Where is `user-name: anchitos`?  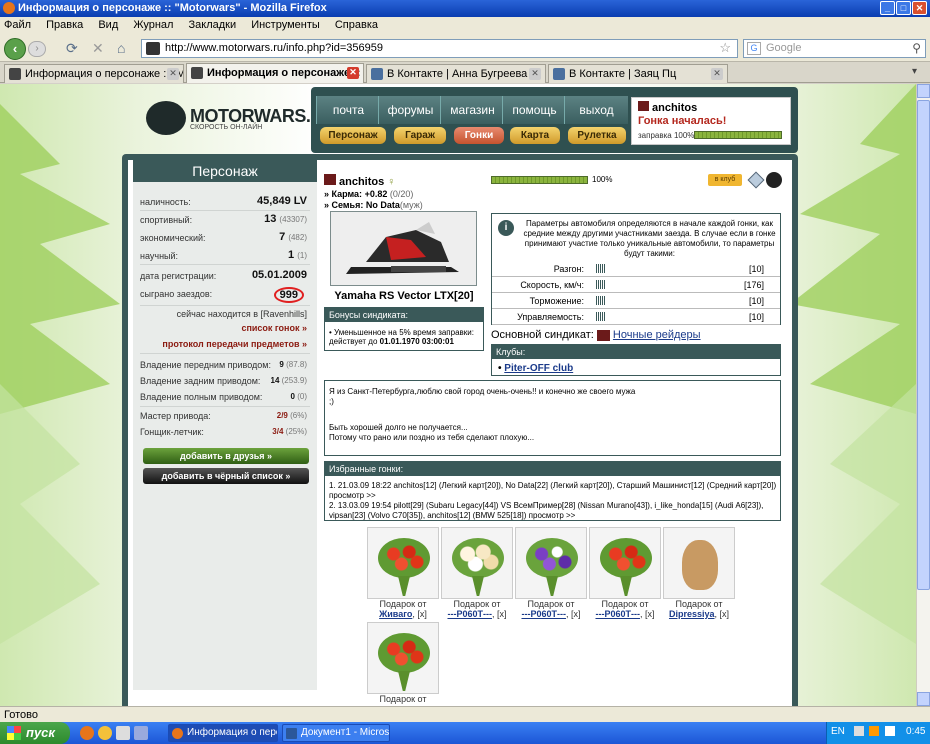 user-name: anchitos is located at coordinates (674, 108).